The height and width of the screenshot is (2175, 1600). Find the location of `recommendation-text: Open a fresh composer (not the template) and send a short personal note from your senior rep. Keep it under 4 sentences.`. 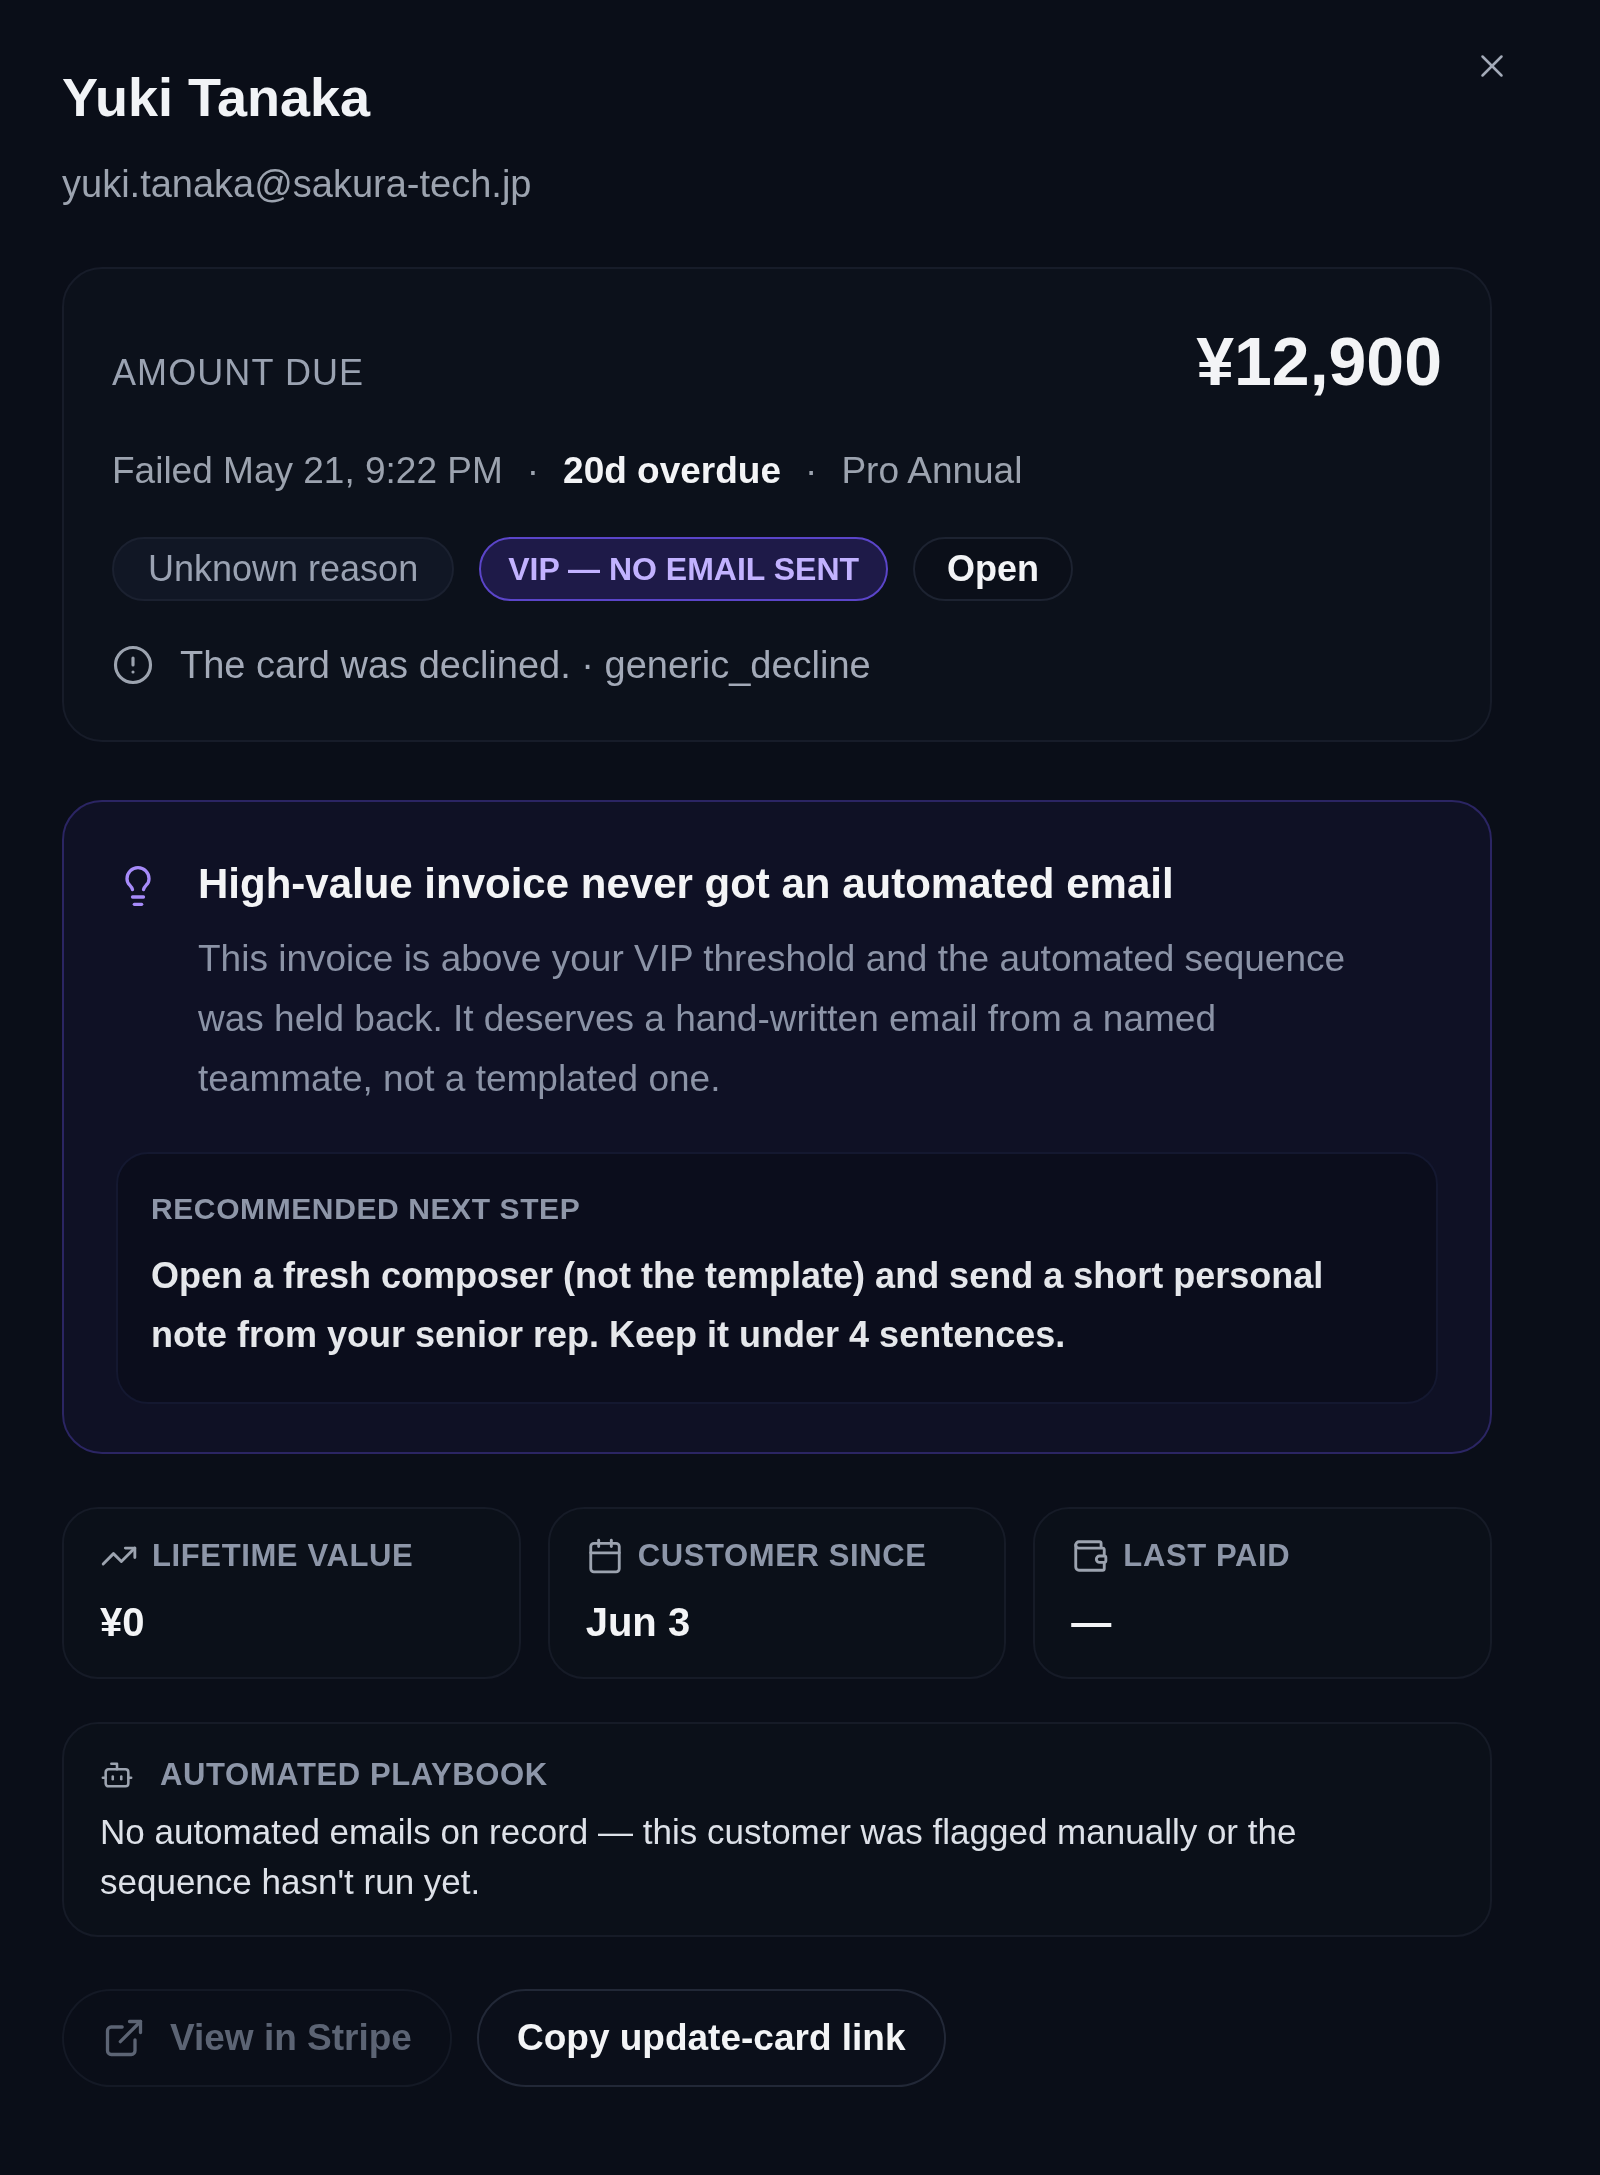

recommendation-text: Open a fresh composer (not the template) and send a short personal note from your senior rep. Keep it under 4 sentences. is located at coordinates (738, 1305).